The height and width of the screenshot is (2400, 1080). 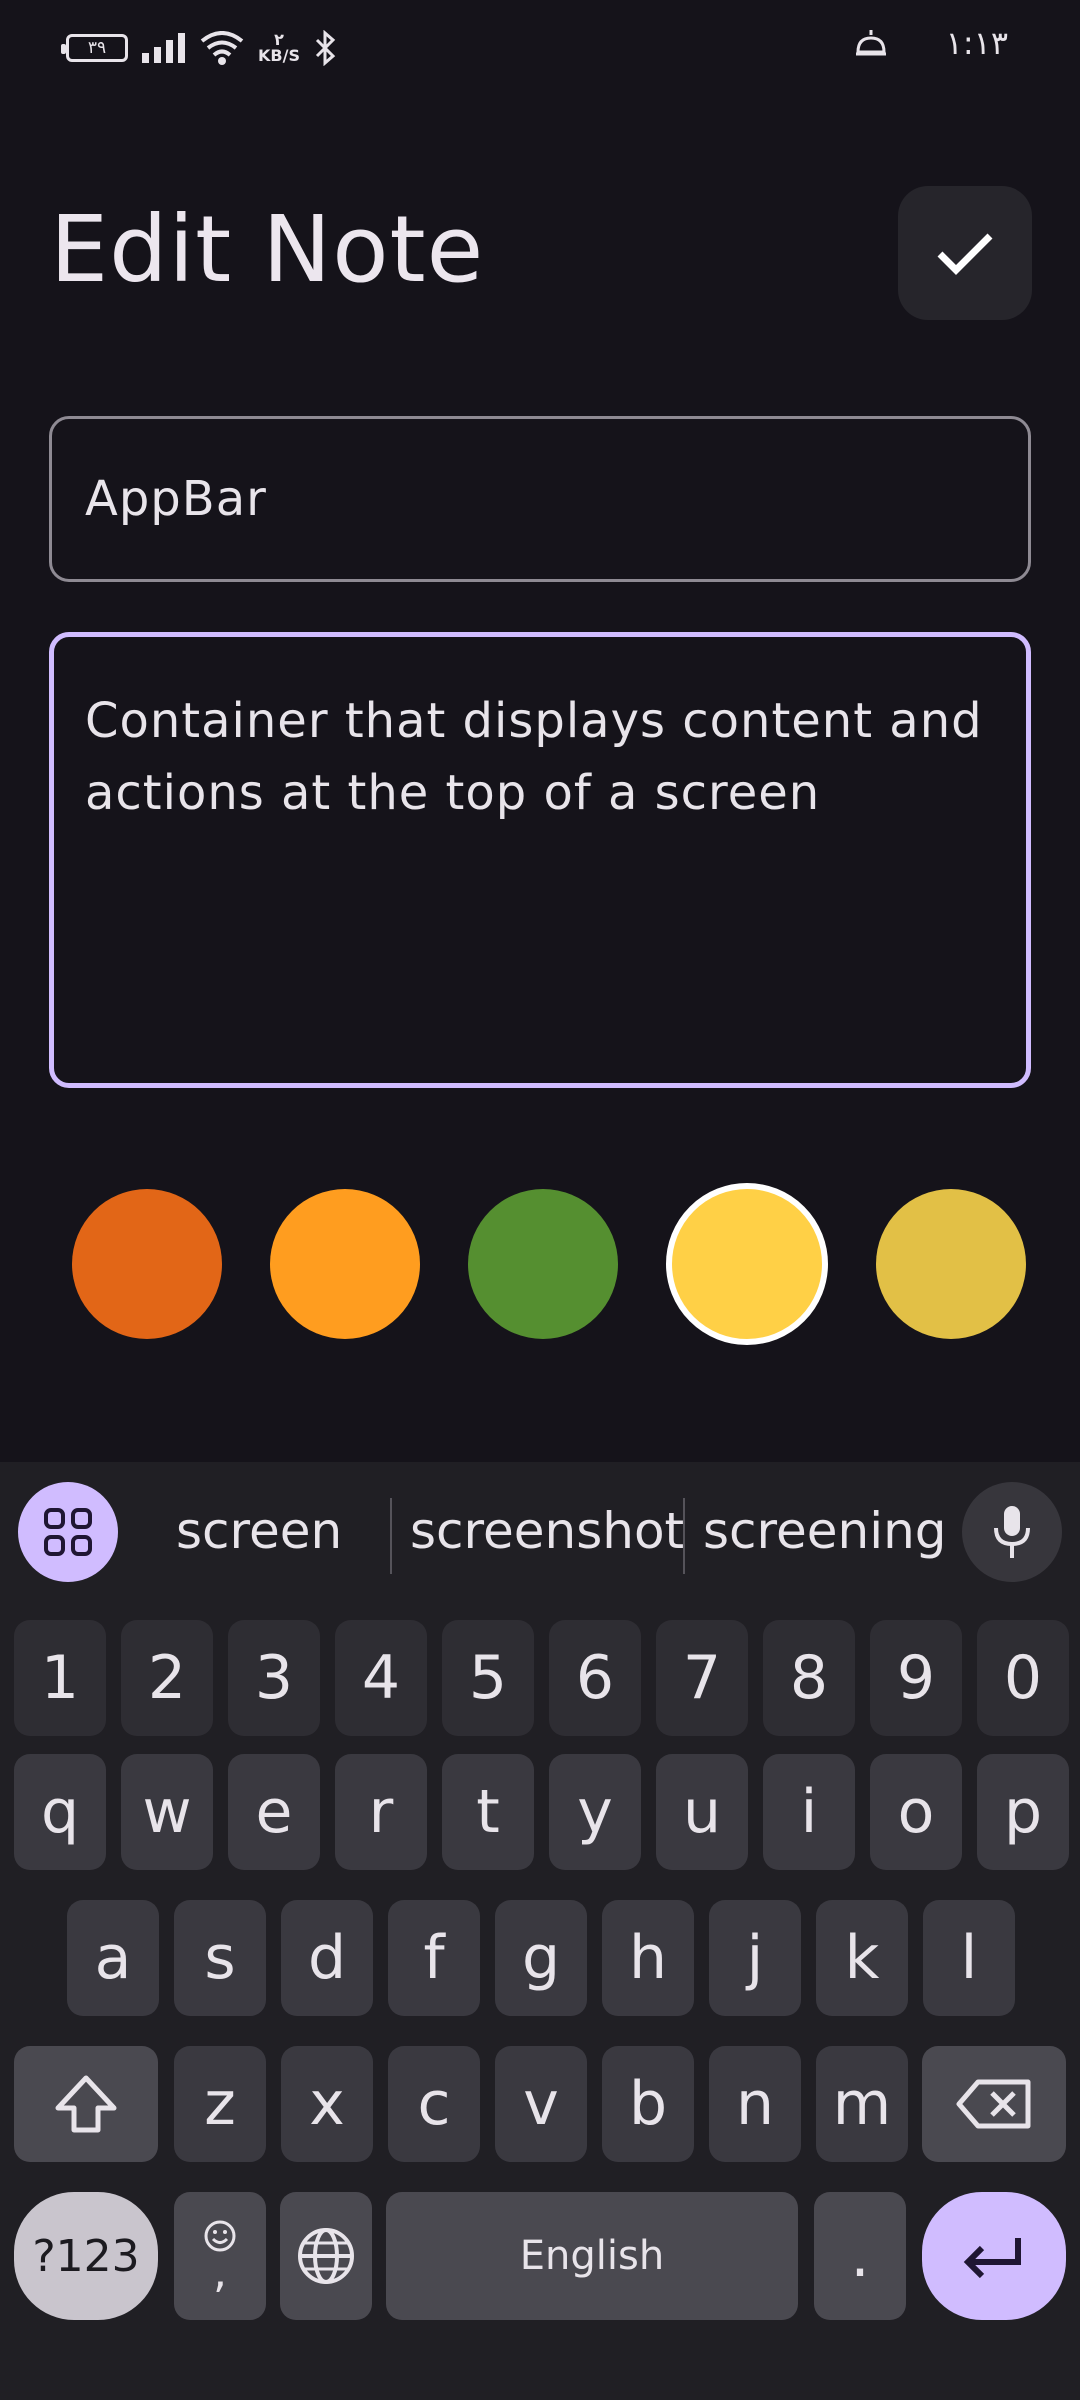 I want to click on key-d: d, so click(x=327, y=1958).